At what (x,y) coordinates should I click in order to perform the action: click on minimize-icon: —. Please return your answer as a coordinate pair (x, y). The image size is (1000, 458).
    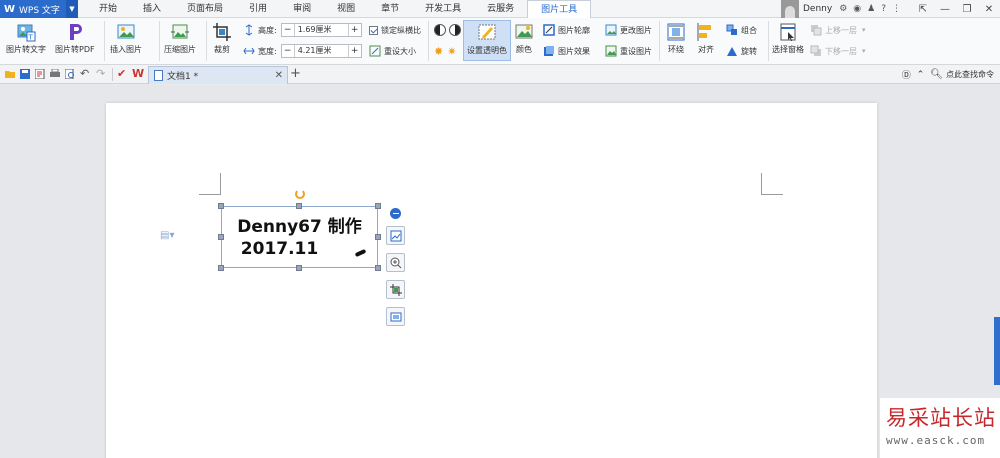
    Looking at the image, I should click on (945, 9).